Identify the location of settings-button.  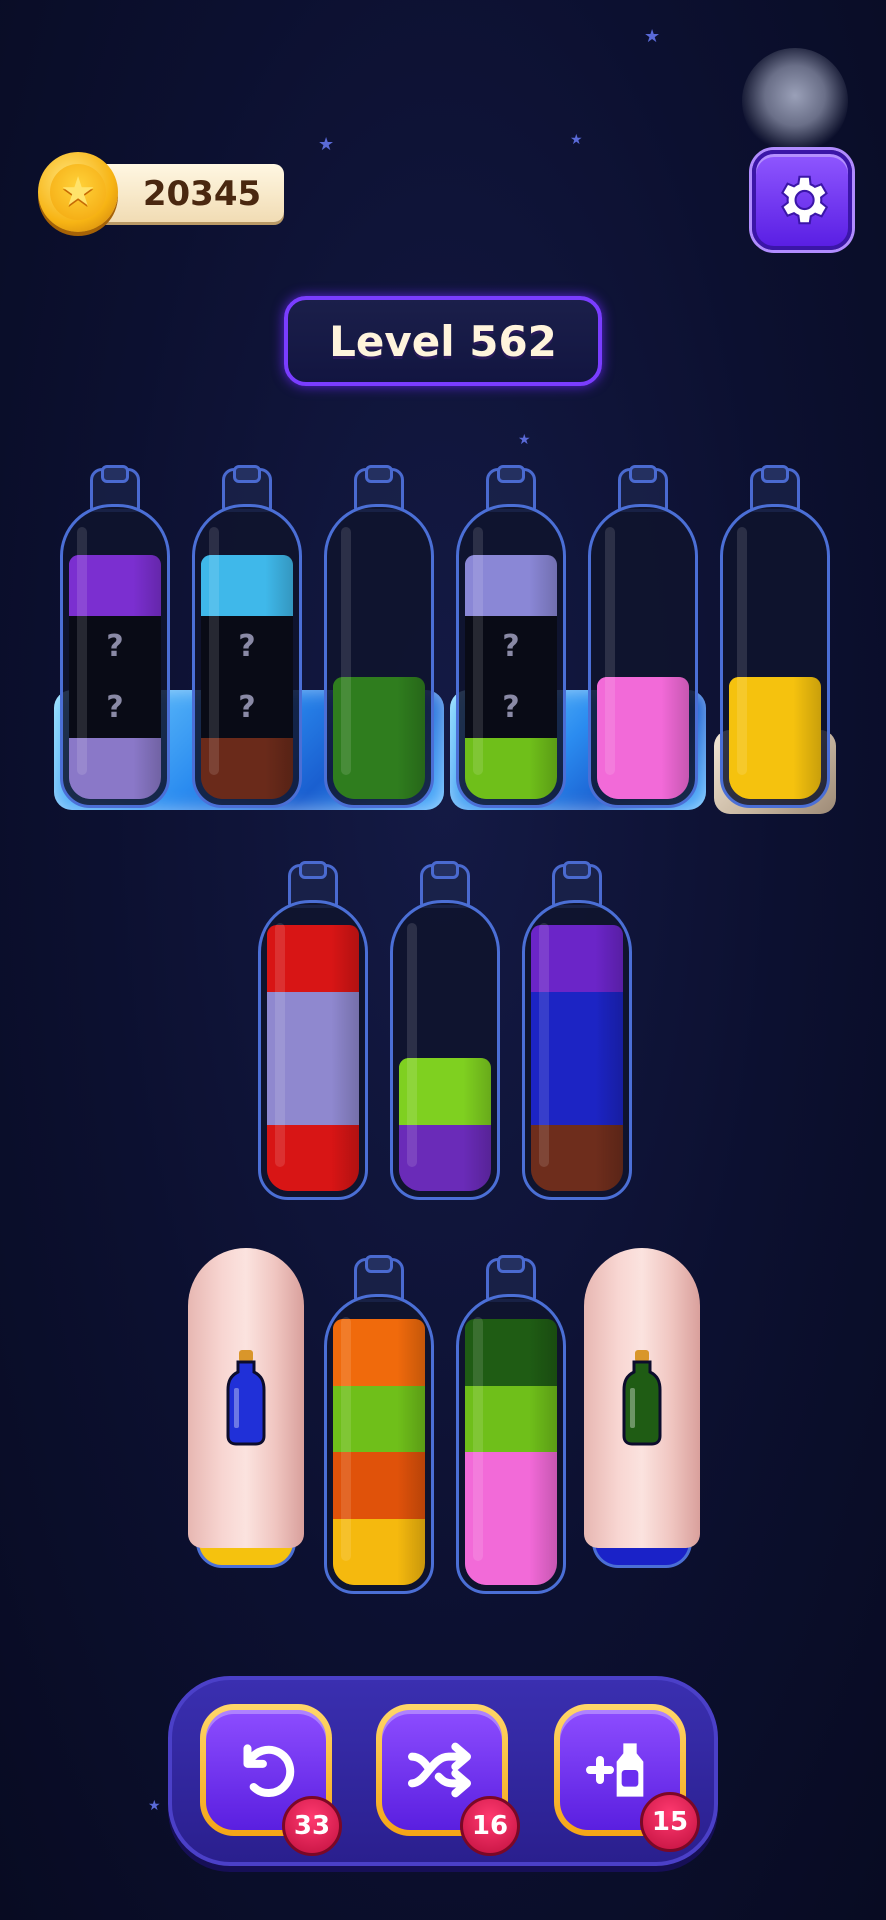
(802, 200).